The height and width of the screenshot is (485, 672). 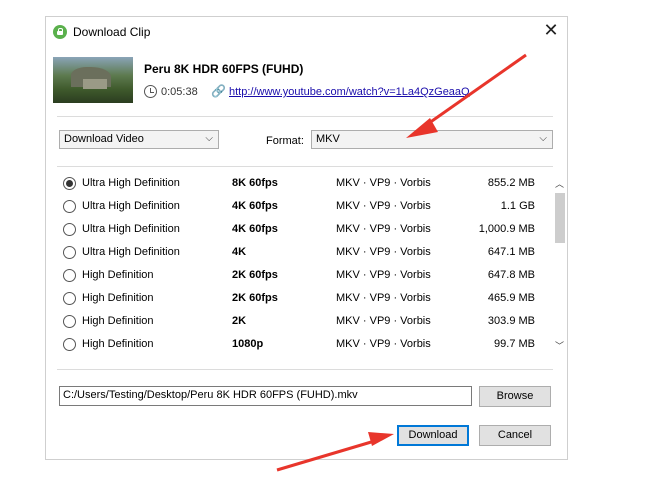 What do you see at coordinates (511, 275) in the screenshot?
I see `size-label: 647.8 MB` at bounding box center [511, 275].